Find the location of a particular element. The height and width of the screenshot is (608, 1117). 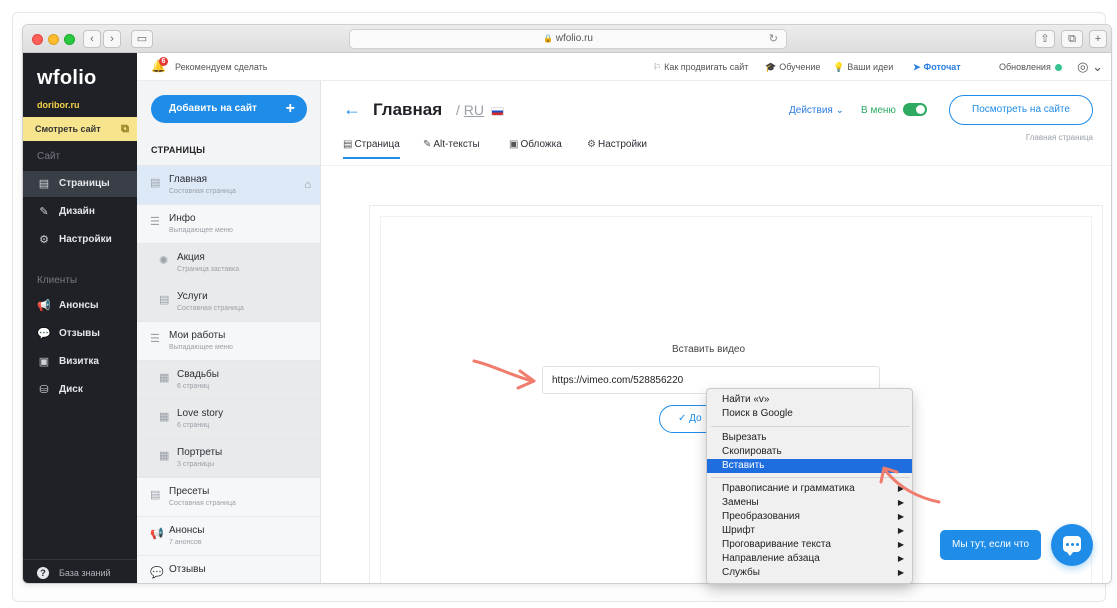

tab-label: Alt-тексты is located at coordinates (456, 144).